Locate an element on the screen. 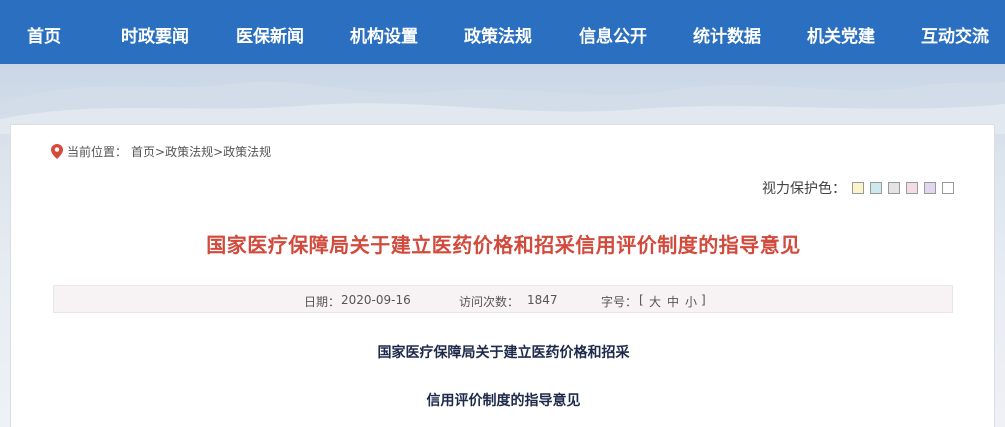  color-swatch-cyan is located at coordinates (876, 188).